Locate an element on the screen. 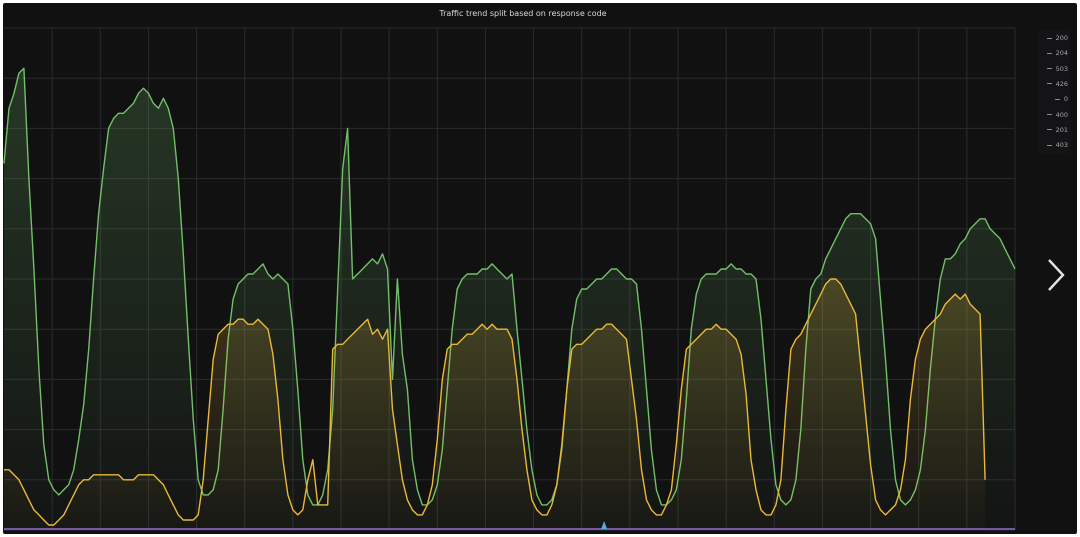 This screenshot has width=1080, height=537. legend-item: 426 is located at coordinates (1057, 83).